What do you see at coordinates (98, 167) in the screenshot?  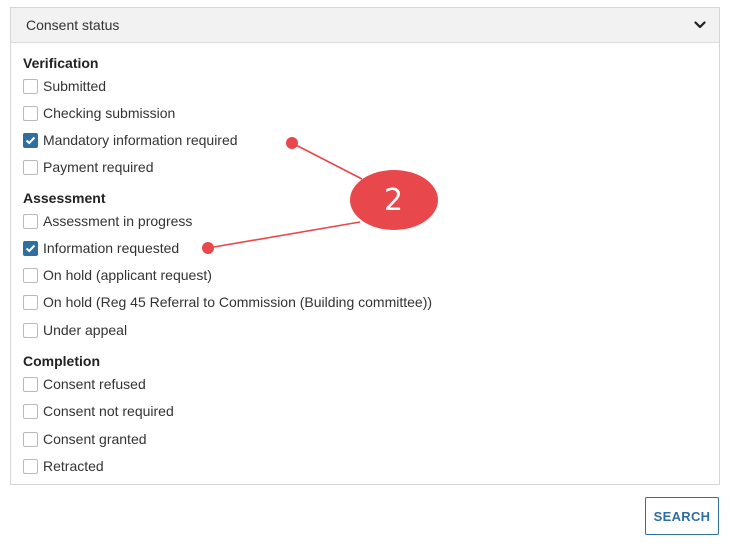 I see `option-label: Payment required` at bounding box center [98, 167].